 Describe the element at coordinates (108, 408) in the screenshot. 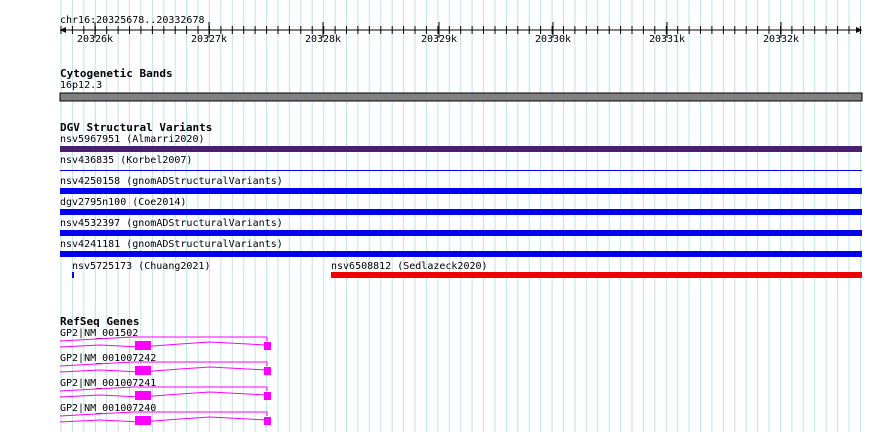

I see `gene-label: GP2|NM_001007240` at that location.